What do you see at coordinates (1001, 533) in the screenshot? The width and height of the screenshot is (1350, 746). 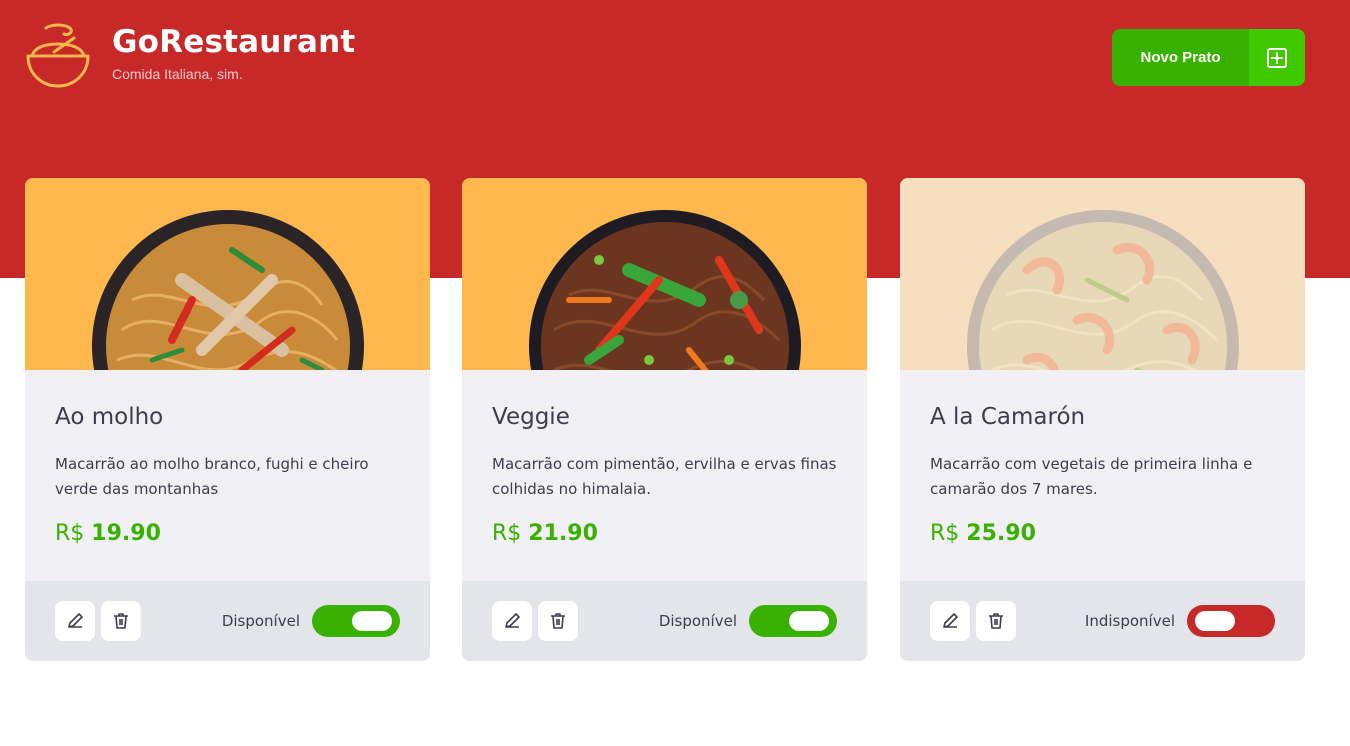 I see `price-value: 25.90` at bounding box center [1001, 533].